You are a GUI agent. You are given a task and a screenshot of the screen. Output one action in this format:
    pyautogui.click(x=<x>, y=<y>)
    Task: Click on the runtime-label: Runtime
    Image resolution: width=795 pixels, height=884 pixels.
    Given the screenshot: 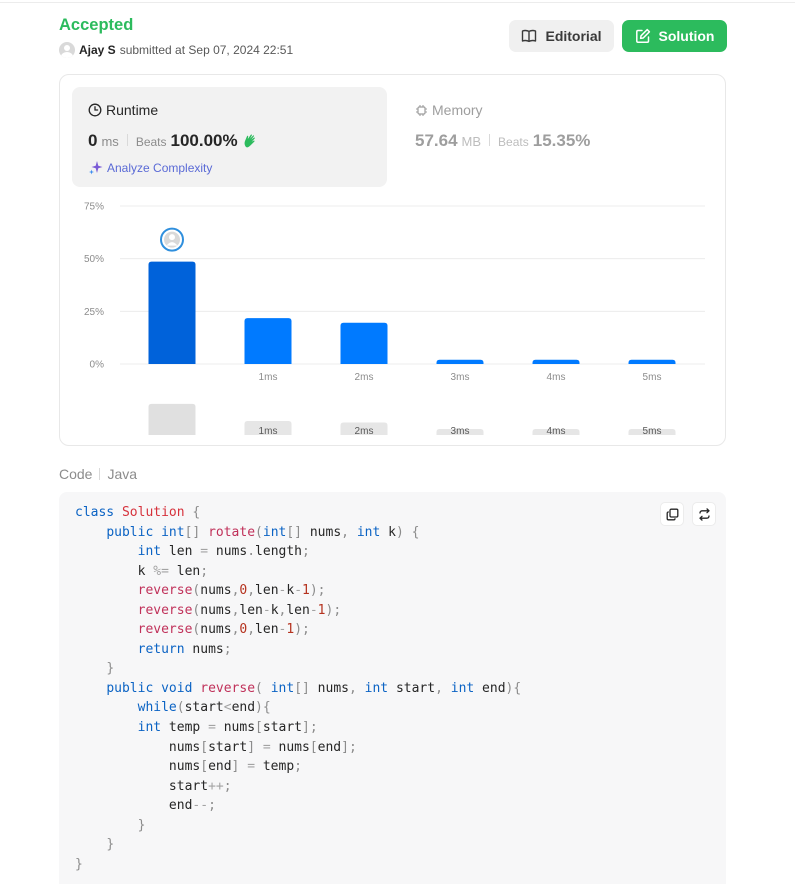 What is the action you would take?
    pyautogui.click(x=132, y=110)
    